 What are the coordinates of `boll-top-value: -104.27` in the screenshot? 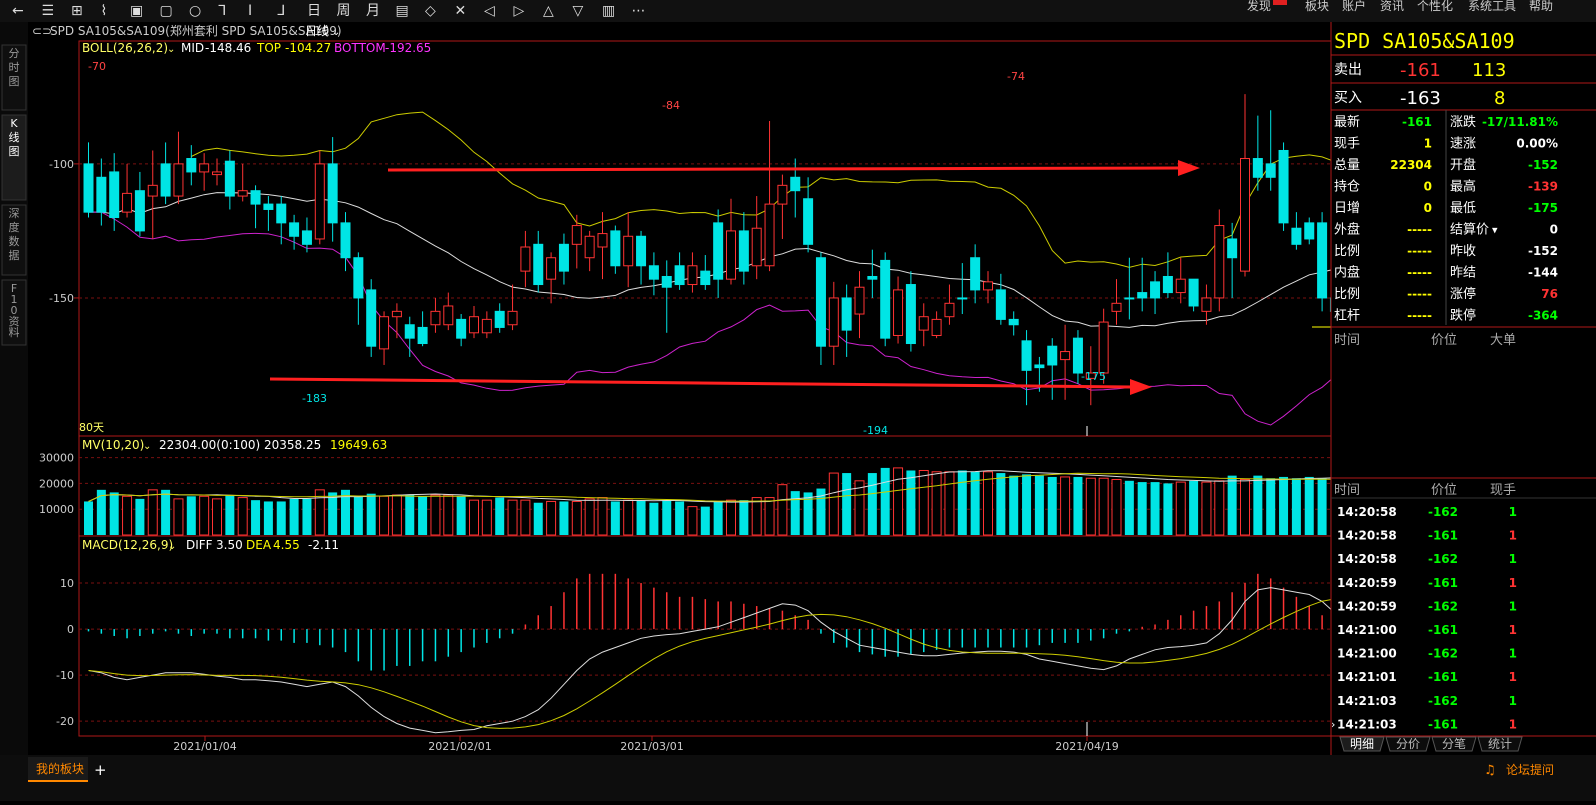 It's located at (308, 48).